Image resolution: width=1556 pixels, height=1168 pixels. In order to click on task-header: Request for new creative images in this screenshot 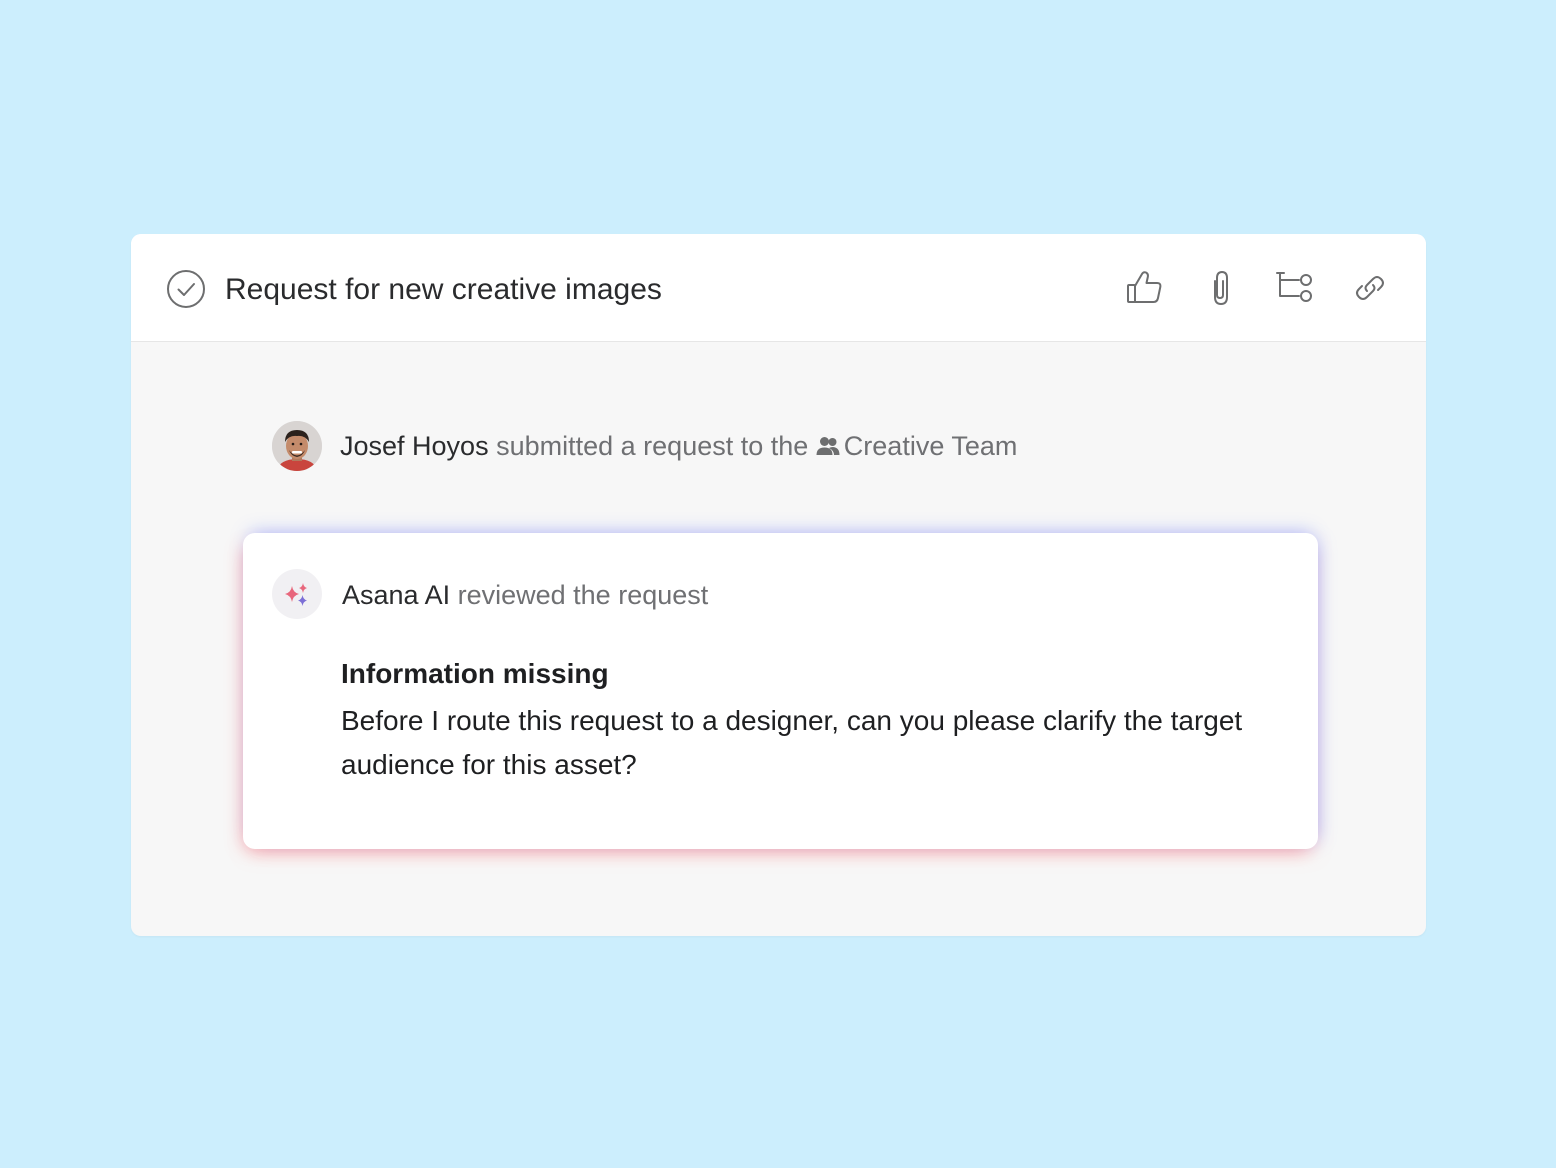, I will do `click(778, 288)`.